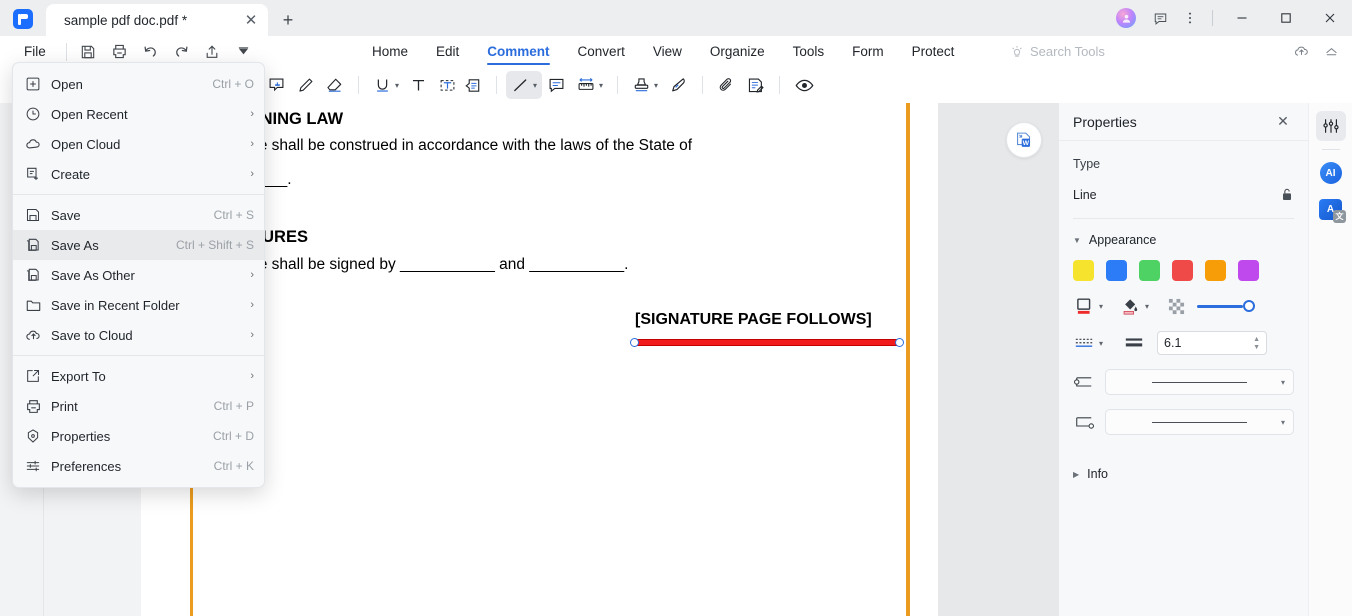 This screenshot has height=616, width=1352. Describe the element at coordinates (1057, 51) in the screenshot. I see `search-tools: Search Tools` at that location.